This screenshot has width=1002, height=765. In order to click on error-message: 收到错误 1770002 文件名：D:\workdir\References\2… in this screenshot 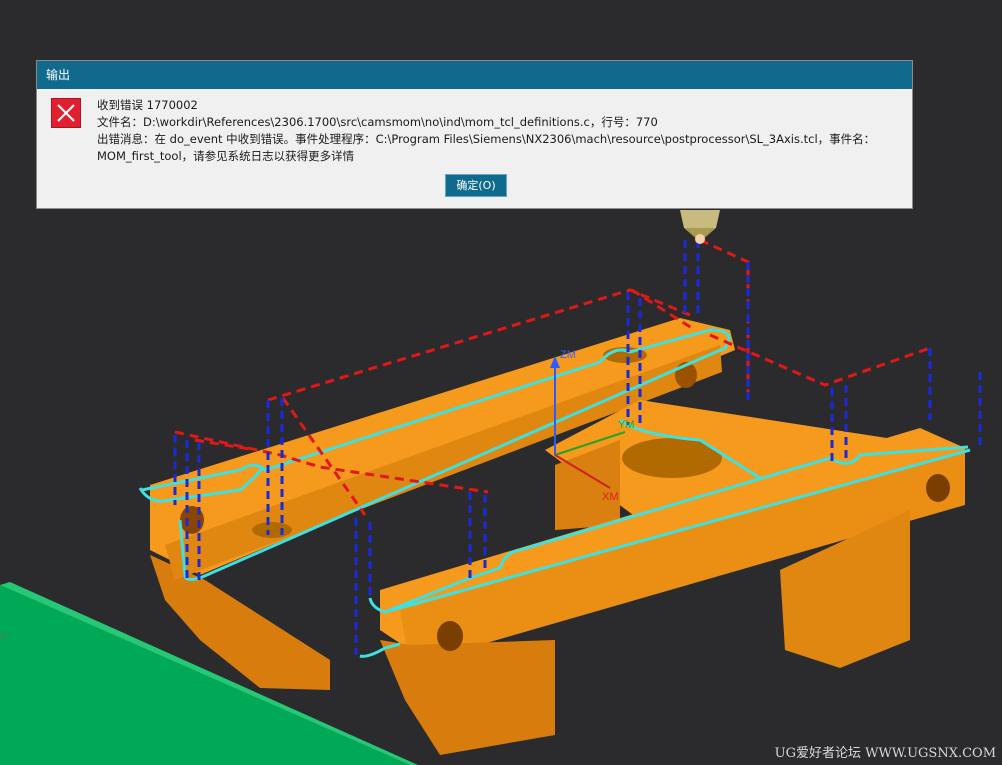, I will do `click(499, 131)`.